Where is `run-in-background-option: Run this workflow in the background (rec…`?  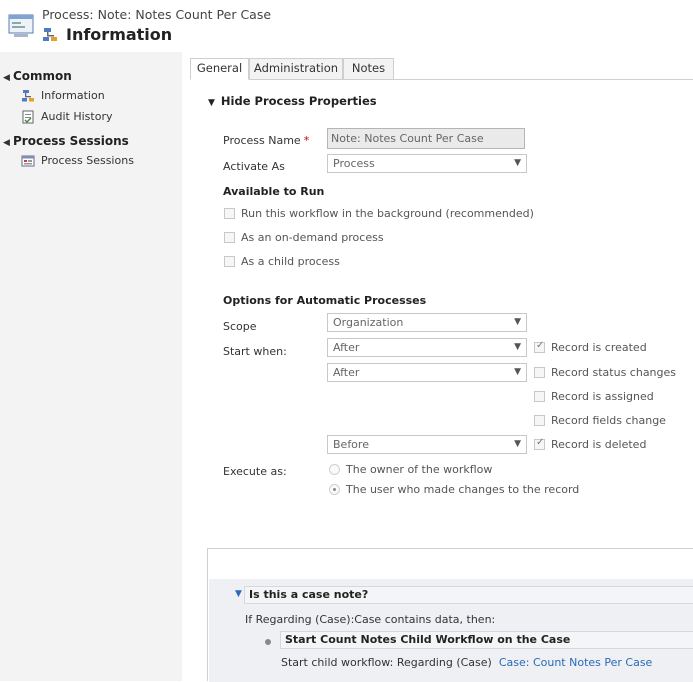
run-in-background-option: Run this workflow in the background (rec… is located at coordinates (379, 214).